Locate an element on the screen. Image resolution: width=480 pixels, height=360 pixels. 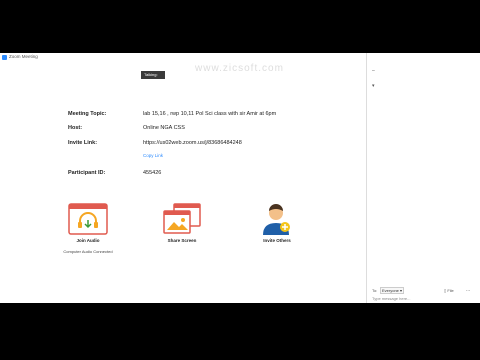
invite-link-label: Invite Link: is located at coordinates (83, 143).